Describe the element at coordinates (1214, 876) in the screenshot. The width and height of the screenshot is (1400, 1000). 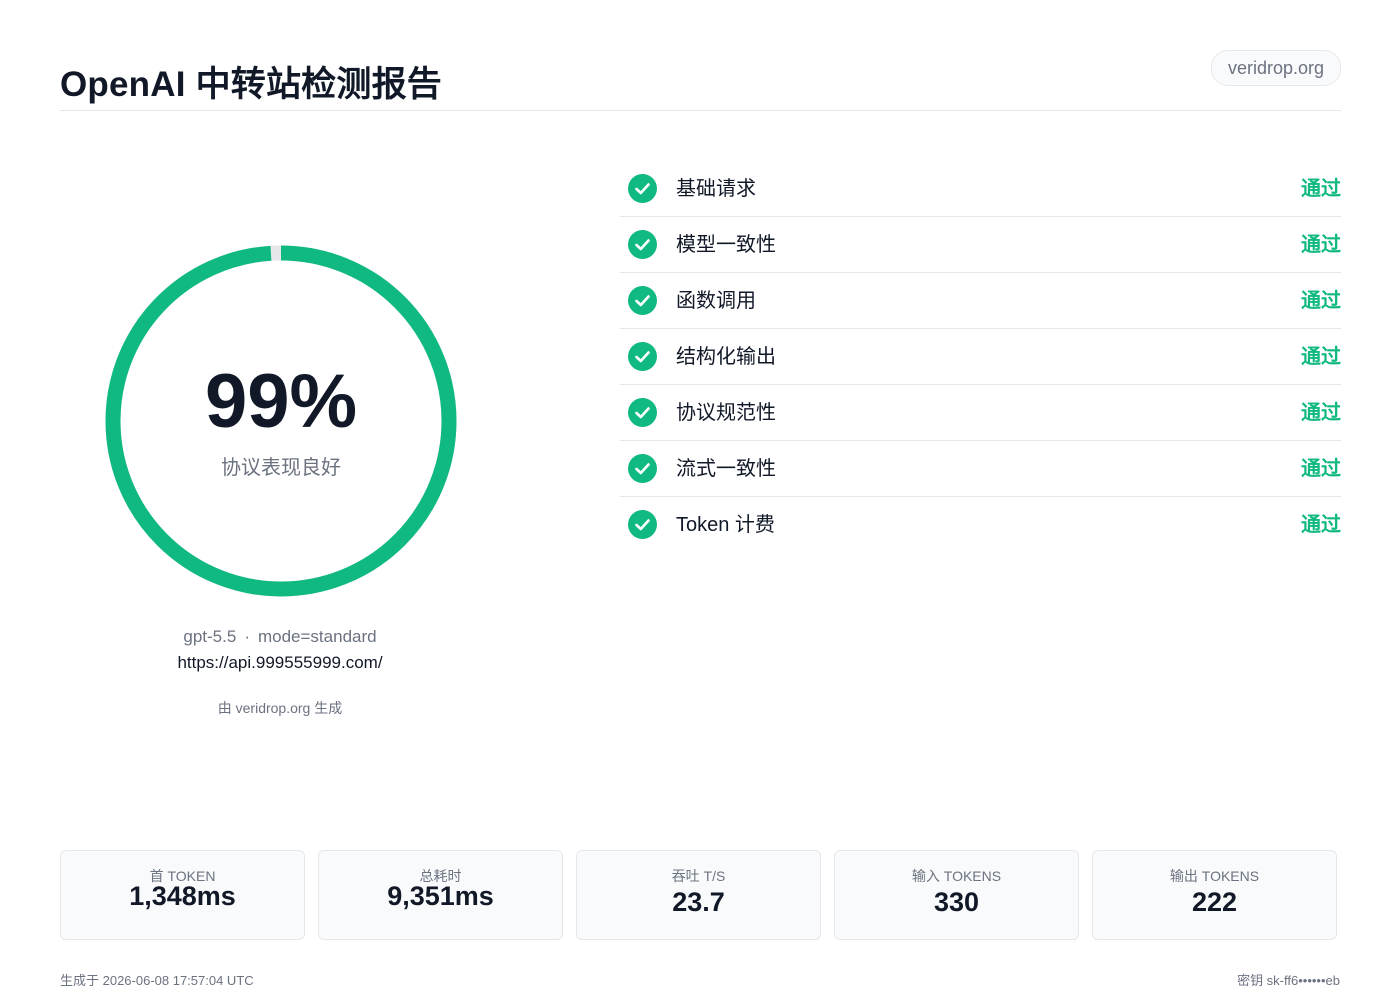
I see `stat-label: 输出 TOKENS` at that location.